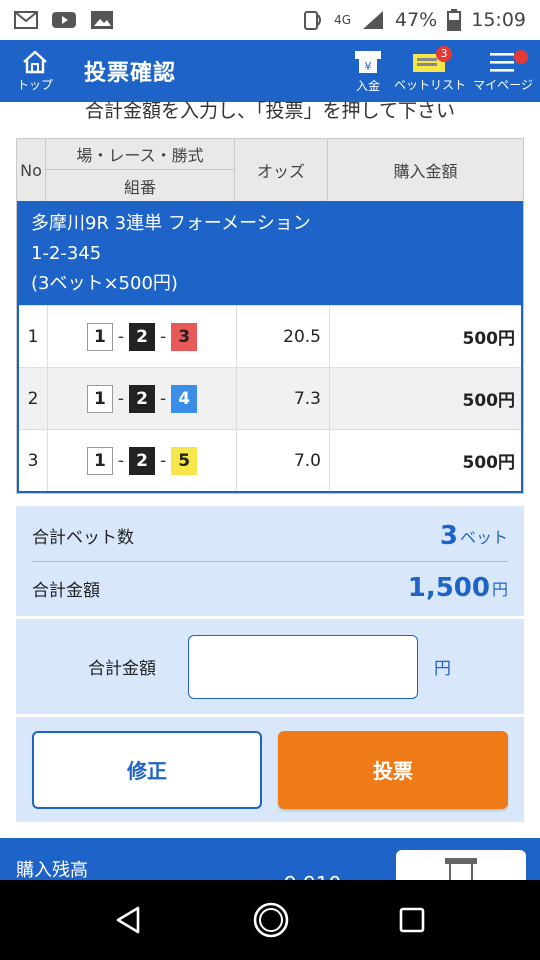 The width and height of the screenshot is (540, 960). Describe the element at coordinates (34, 84) in the screenshot. I see `home-label: トップ` at that location.